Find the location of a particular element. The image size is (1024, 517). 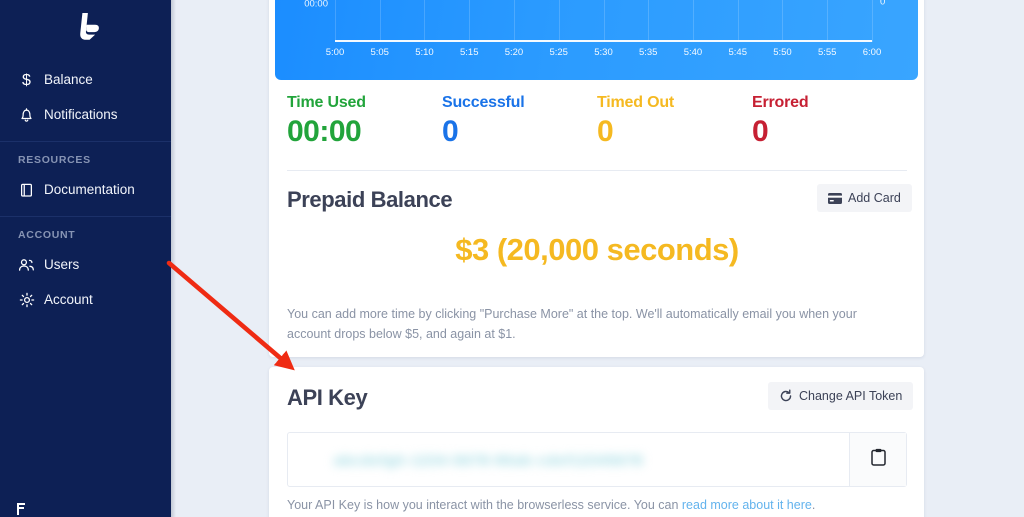

chart-xtick: 5:30 is located at coordinates (603, 52).